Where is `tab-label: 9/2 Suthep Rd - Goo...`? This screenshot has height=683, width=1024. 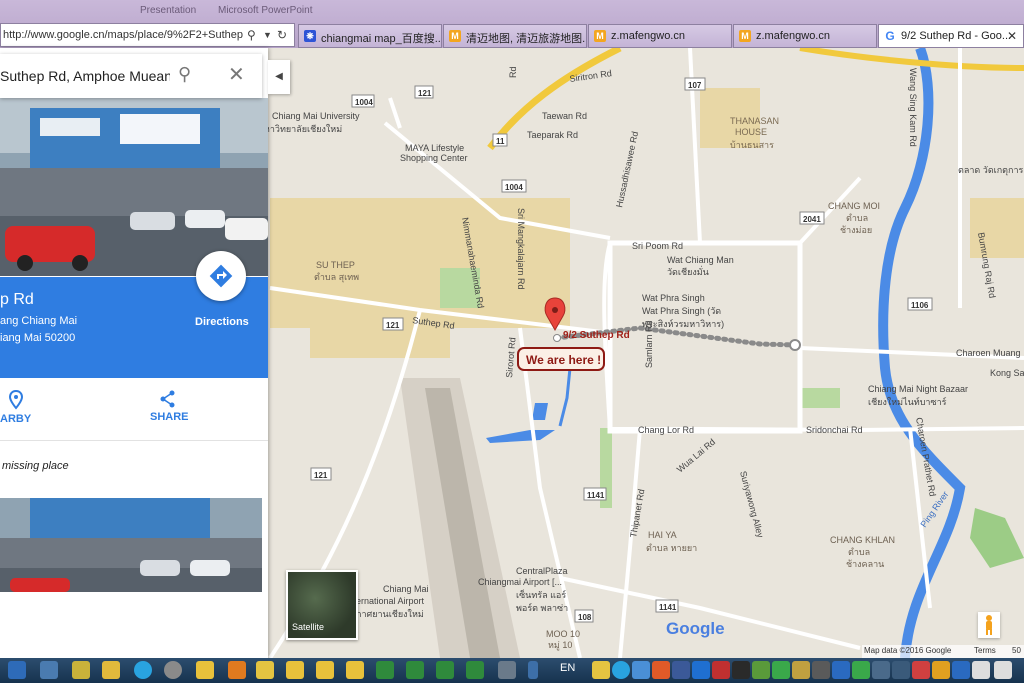
tab-label: 9/2 Suthep Rd - Goo... is located at coordinates (956, 36).